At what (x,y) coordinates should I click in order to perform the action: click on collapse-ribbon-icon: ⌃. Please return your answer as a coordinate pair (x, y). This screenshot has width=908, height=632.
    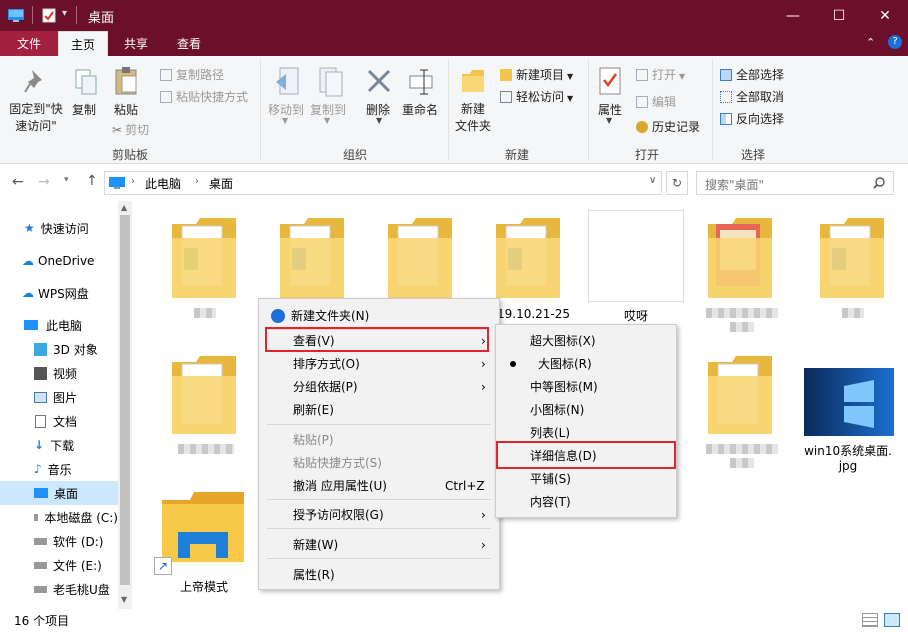
    Looking at the image, I should click on (870, 42).